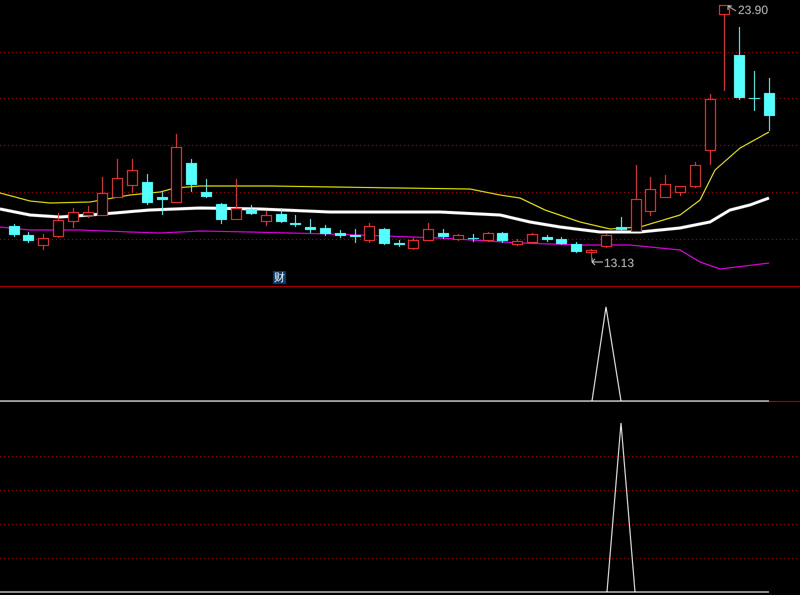 This screenshot has height=595, width=800. I want to click on finance-marker: 财, so click(279, 277).